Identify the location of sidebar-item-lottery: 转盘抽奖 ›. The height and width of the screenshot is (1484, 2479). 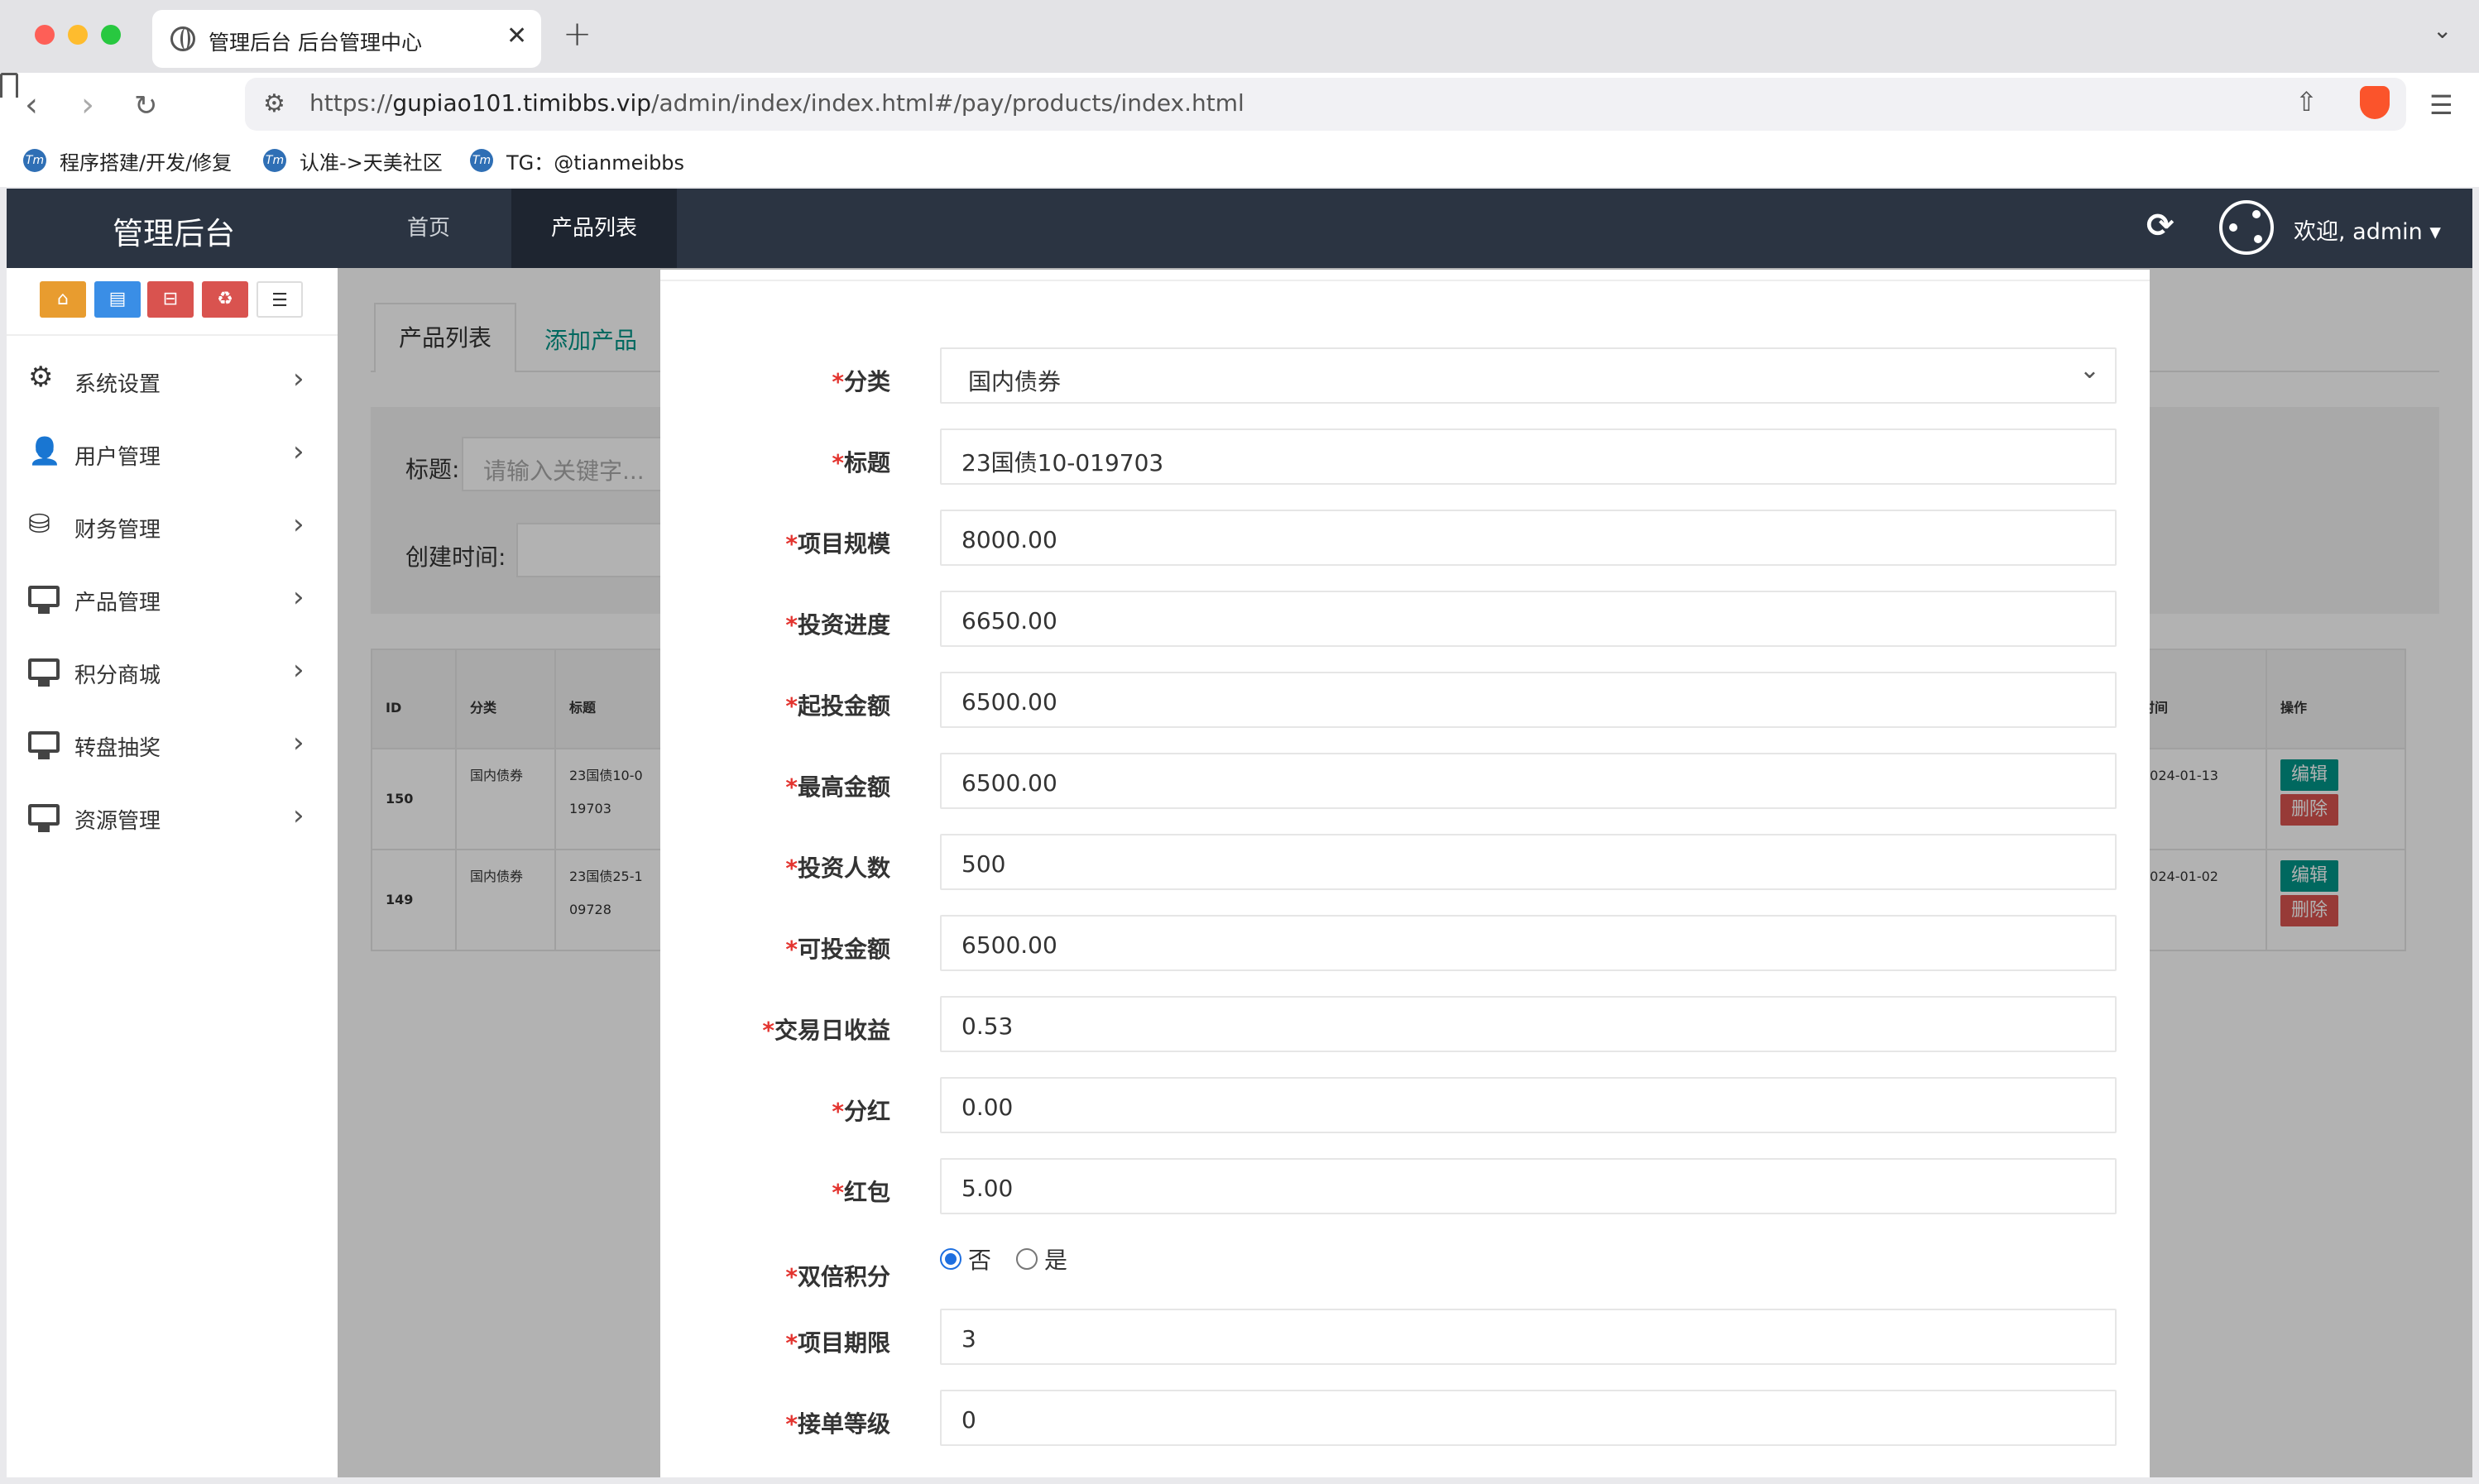
(173, 744).